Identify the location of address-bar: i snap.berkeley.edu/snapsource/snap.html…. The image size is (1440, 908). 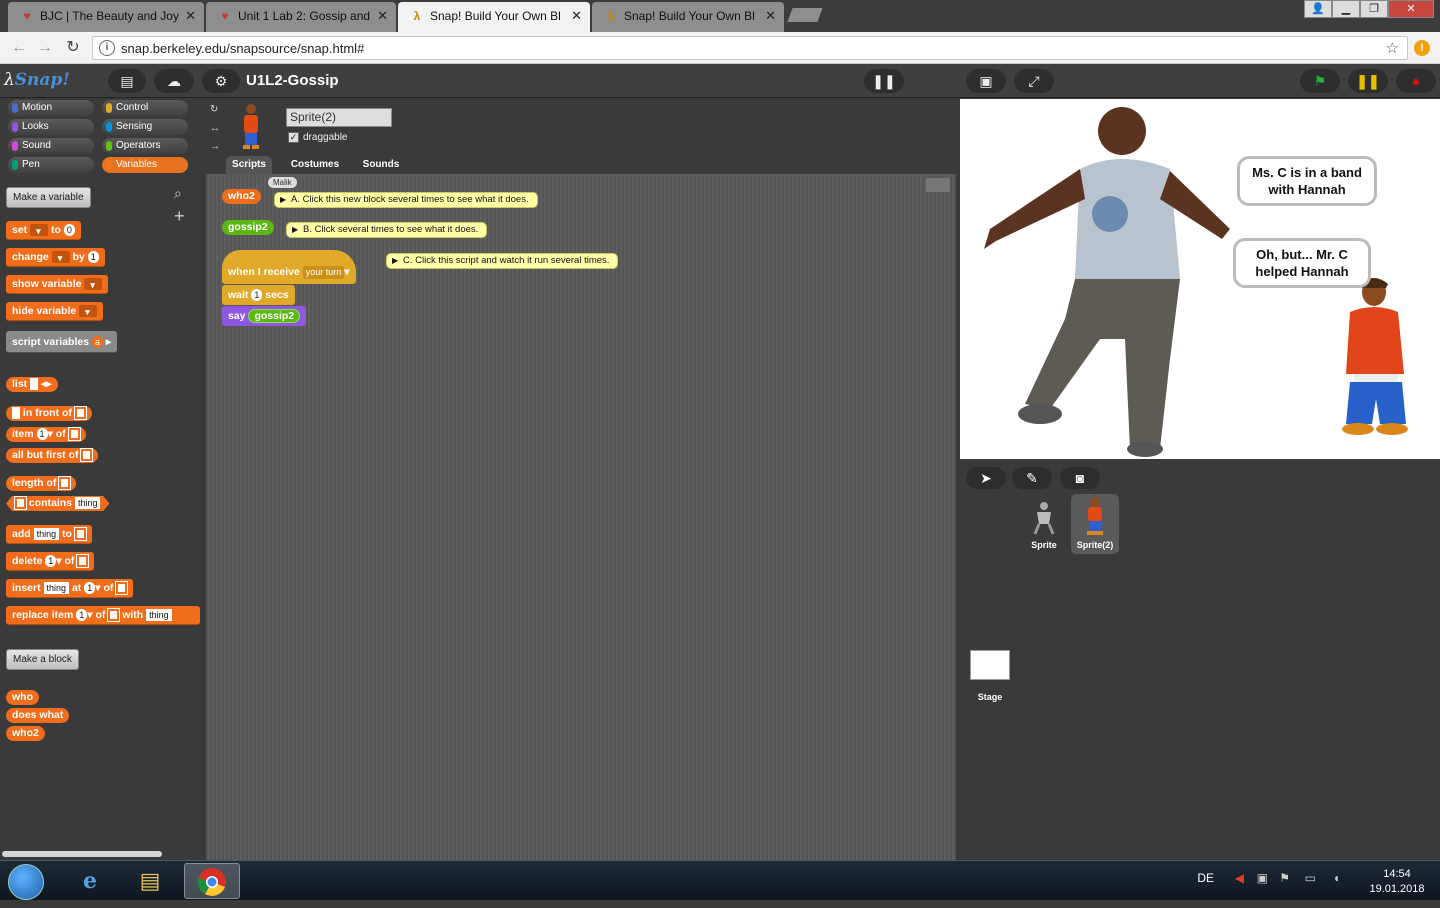
(750, 48).